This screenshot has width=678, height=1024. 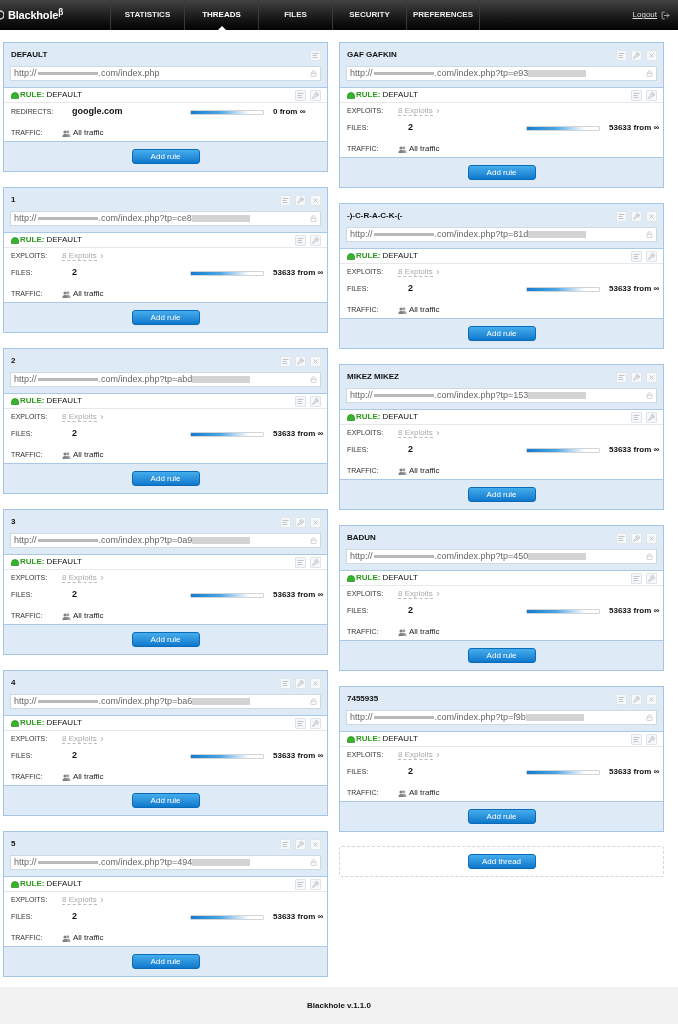 What do you see at coordinates (101, 256) in the screenshot?
I see `chevron-right-icon` at bounding box center [101, 256].